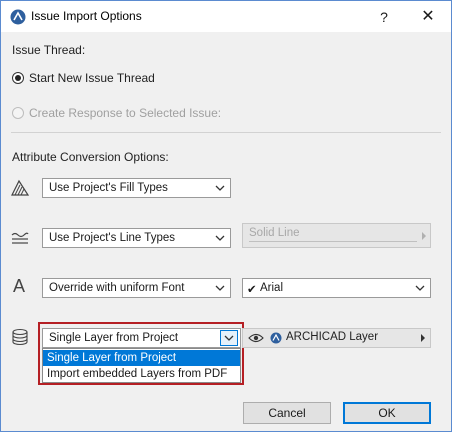 This screenshot has width=452, height=432. I want to click on ok-button: OK, so click(387, 413).